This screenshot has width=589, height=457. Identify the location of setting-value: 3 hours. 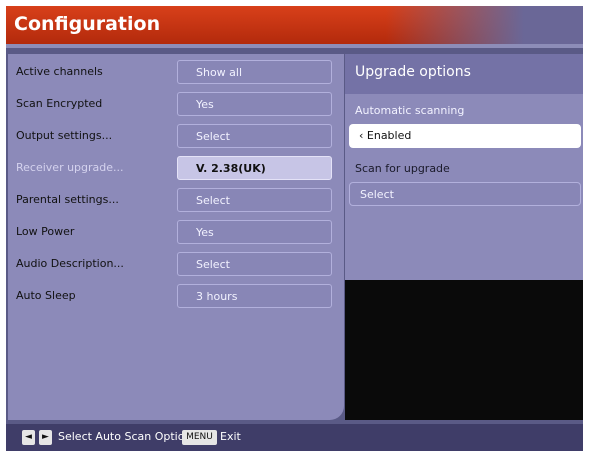
(217, 296).